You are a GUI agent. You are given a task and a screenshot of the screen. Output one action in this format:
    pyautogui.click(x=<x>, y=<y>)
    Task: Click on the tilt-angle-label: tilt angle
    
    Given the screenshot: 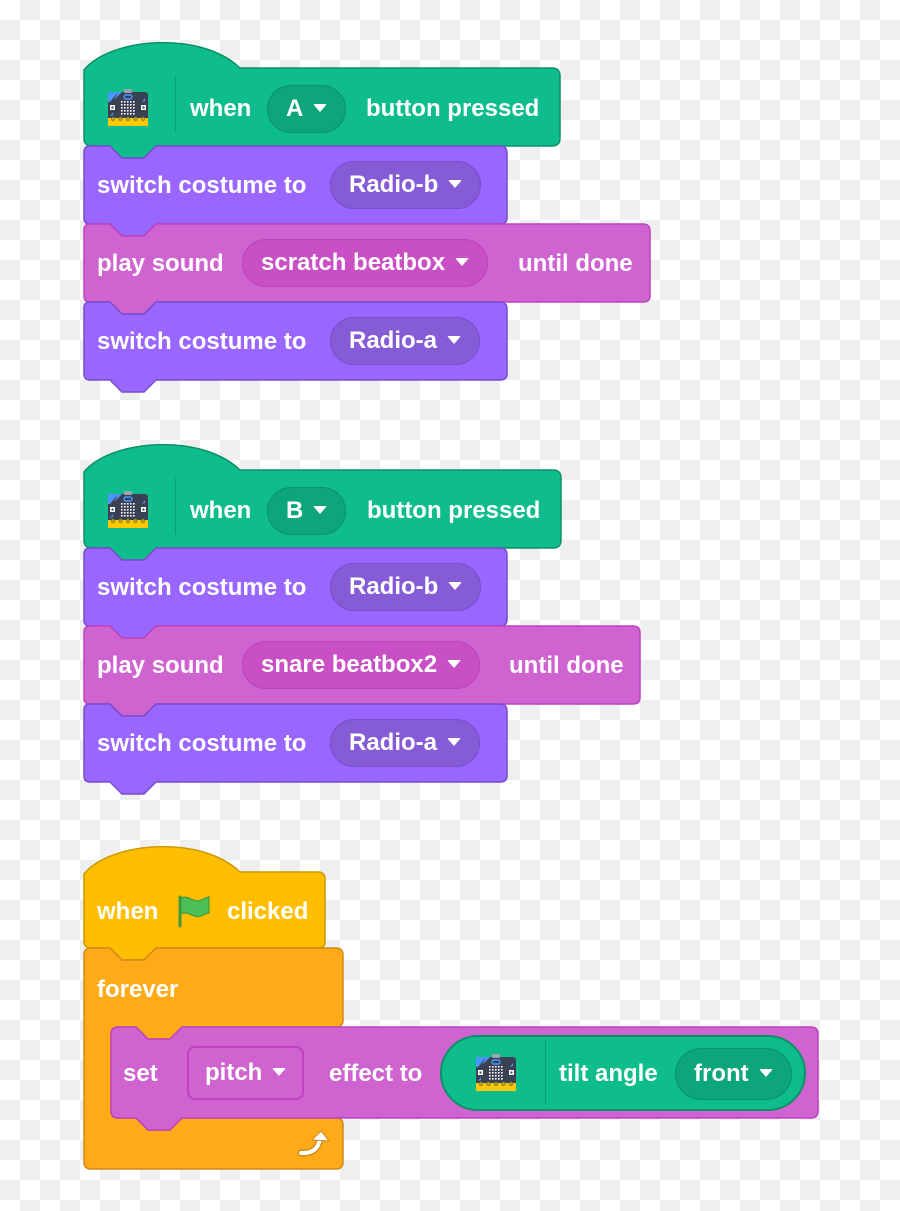 What is the action you would take?
    pyautogui.click(x=608, y=1073)
    